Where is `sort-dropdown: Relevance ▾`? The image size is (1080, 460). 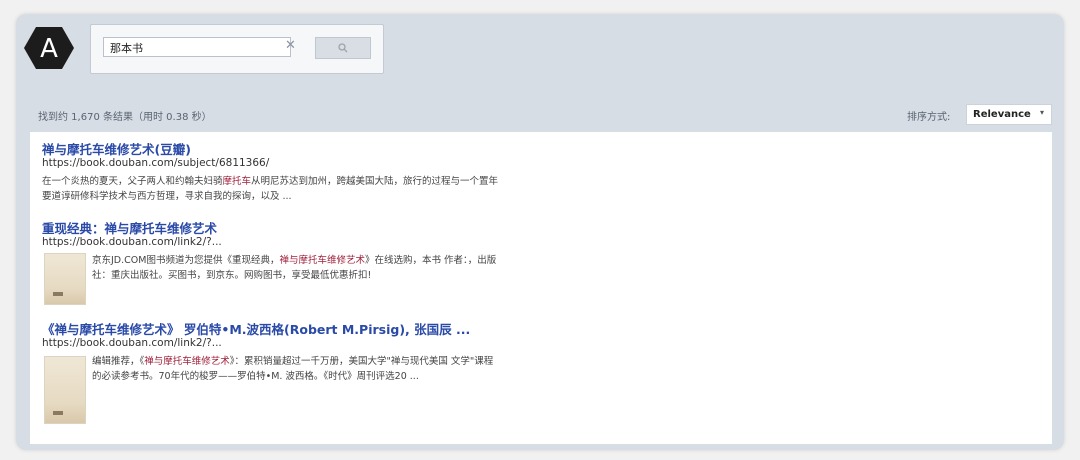
sort-dropdown: Relevance ▾ is located at coordinates (1009, 114).